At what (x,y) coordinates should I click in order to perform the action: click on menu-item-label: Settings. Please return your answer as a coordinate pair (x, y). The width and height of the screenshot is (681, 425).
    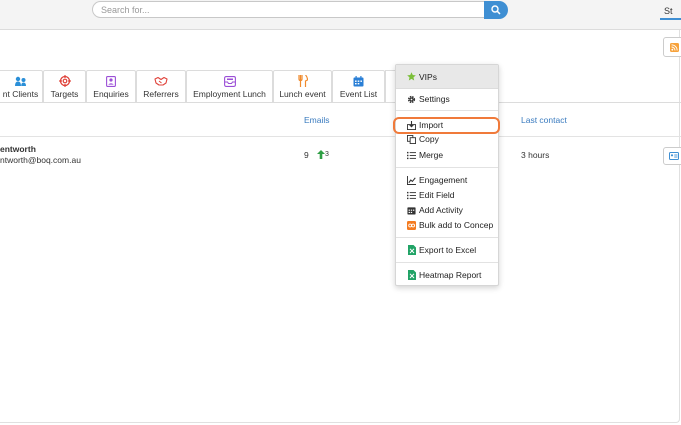
    Looking at the image, I should click on (434, 99).